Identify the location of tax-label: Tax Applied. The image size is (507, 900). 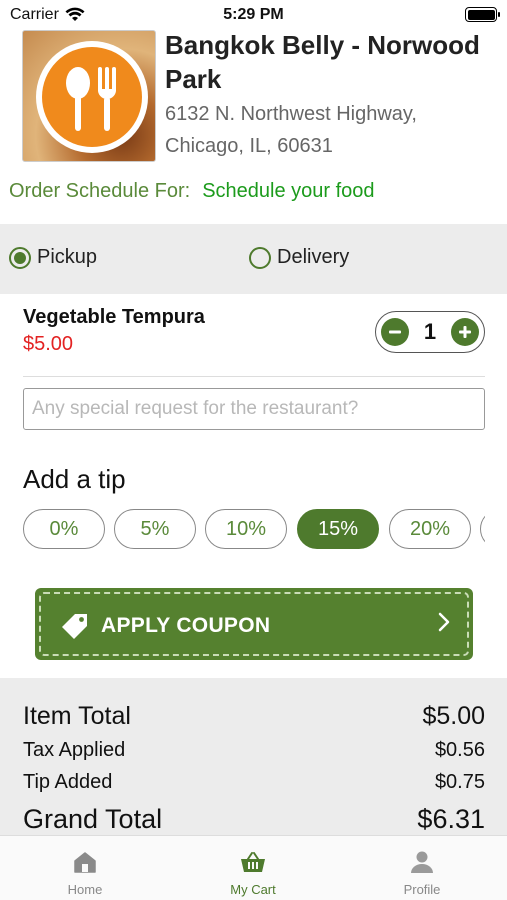
(74, 750).